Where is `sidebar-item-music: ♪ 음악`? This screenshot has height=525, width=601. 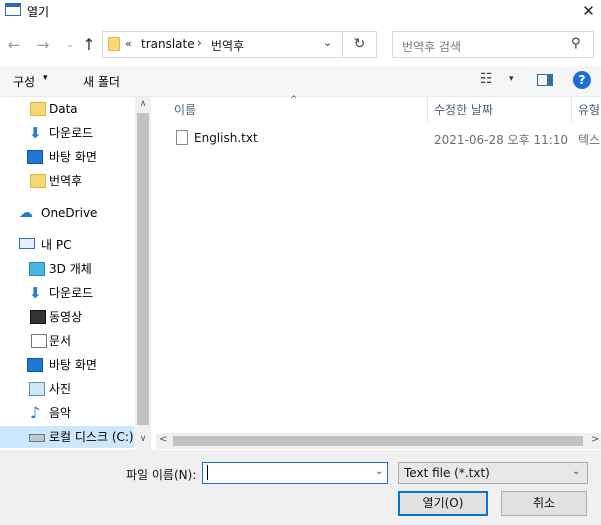
sidebar-item-music: ♪ 음악 is located at coordinates (67, 413).